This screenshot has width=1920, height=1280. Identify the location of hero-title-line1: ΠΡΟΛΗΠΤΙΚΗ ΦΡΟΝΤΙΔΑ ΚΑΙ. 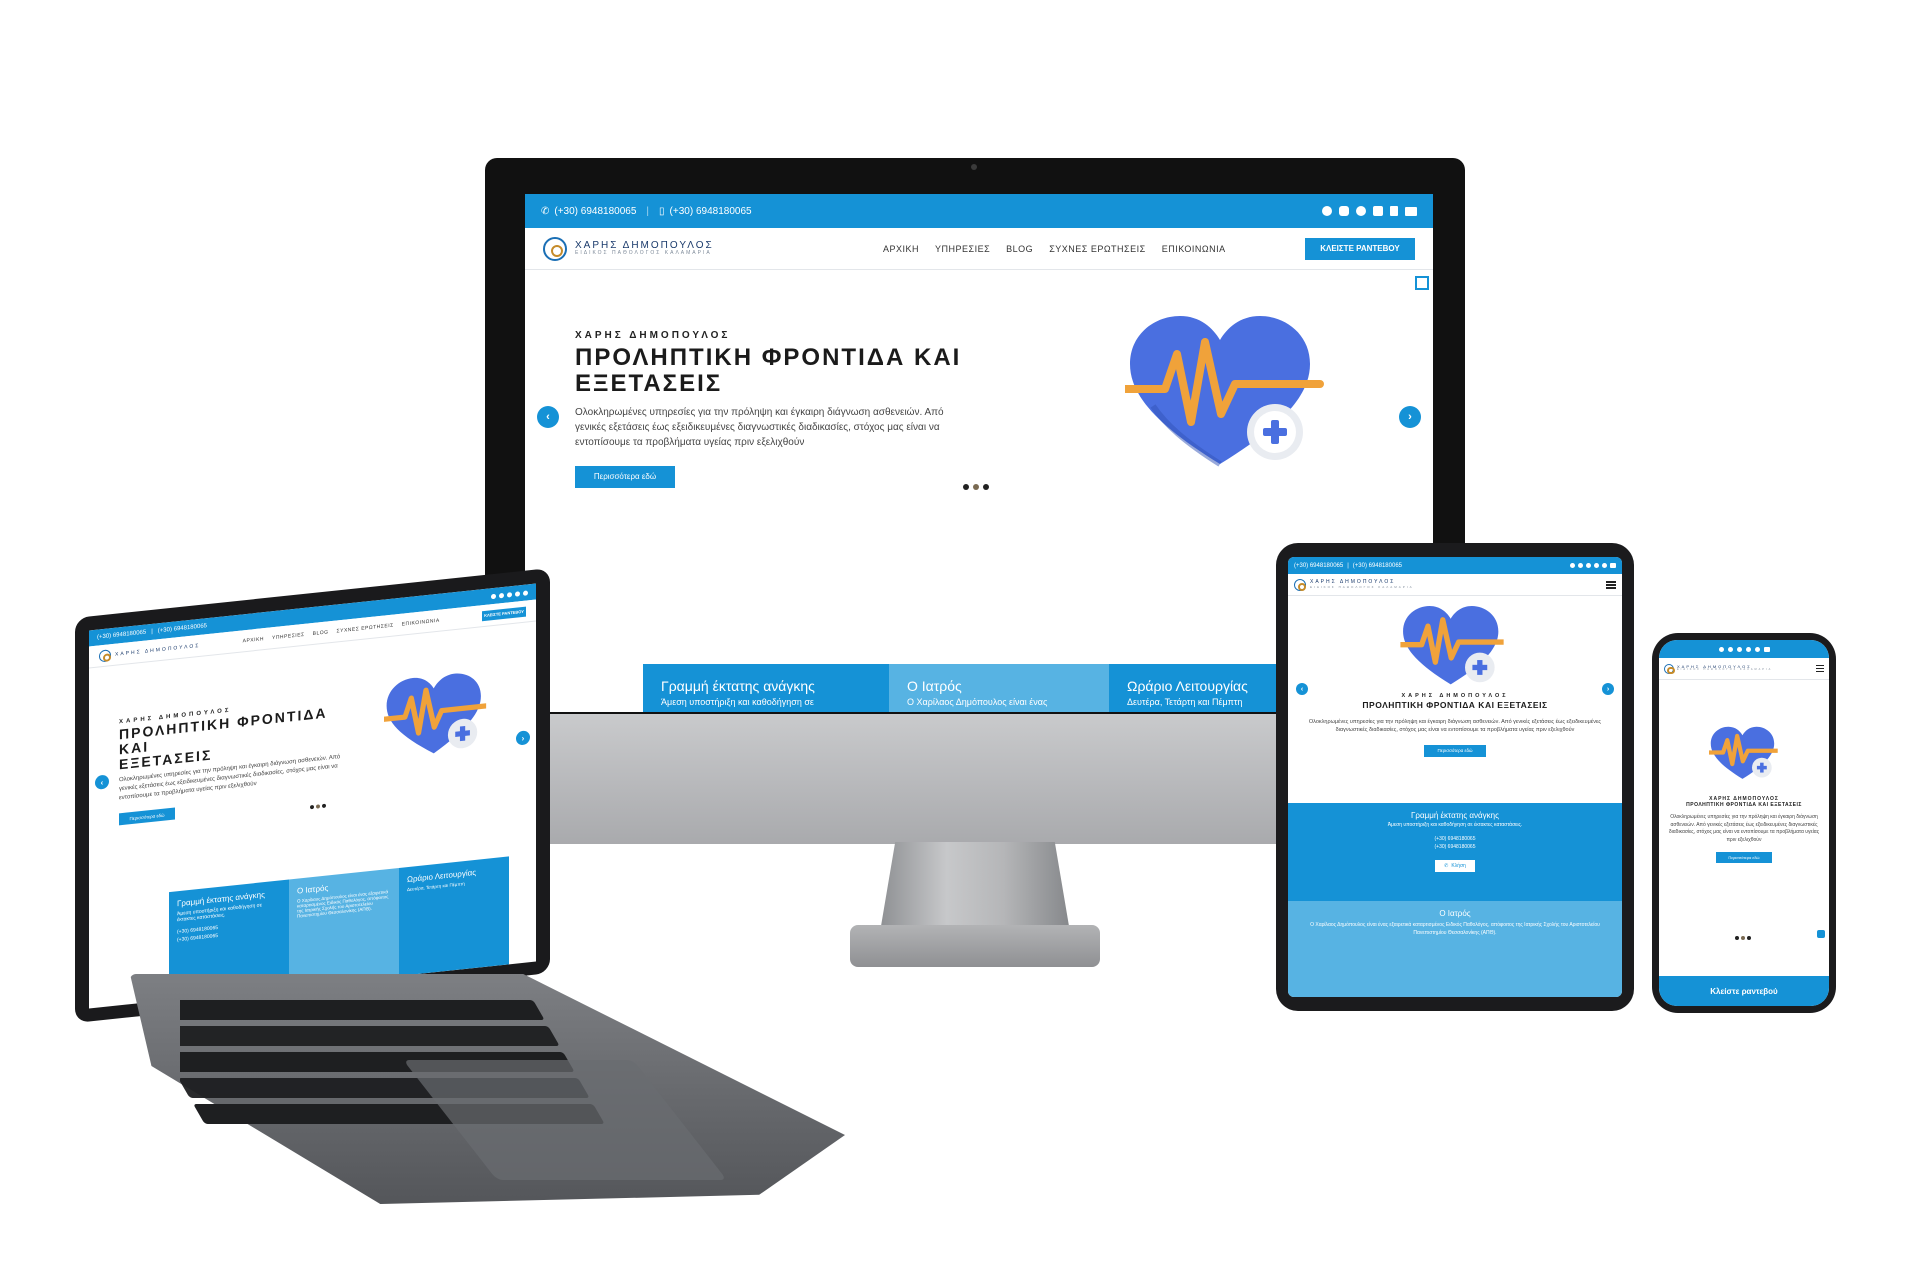
(768, 357).